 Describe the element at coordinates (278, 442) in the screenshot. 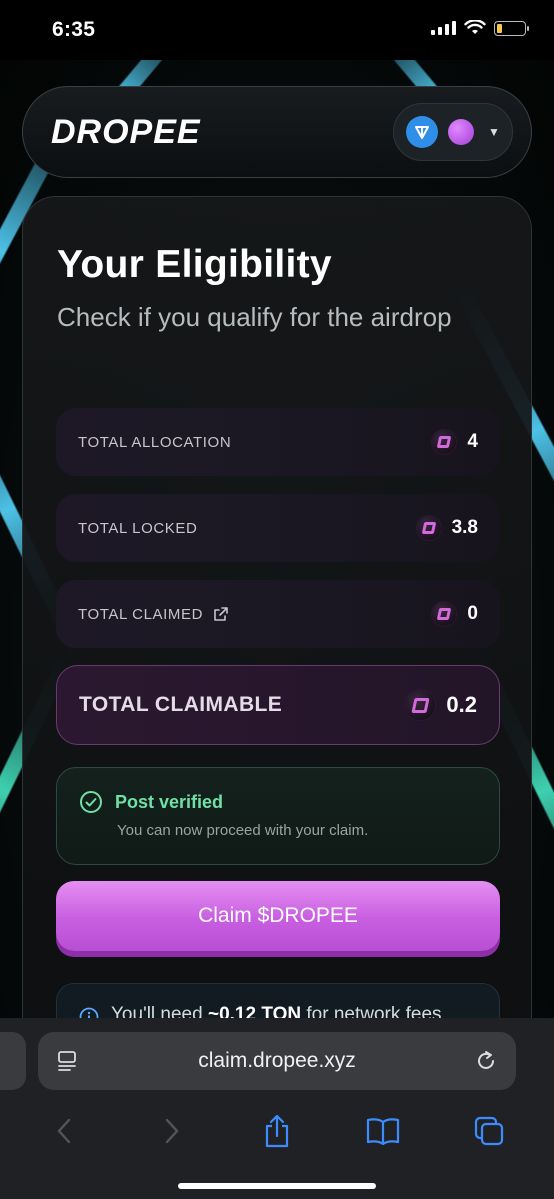

I see `stat-total-allocation: TOTAL ALLOCATION 4` at that location.